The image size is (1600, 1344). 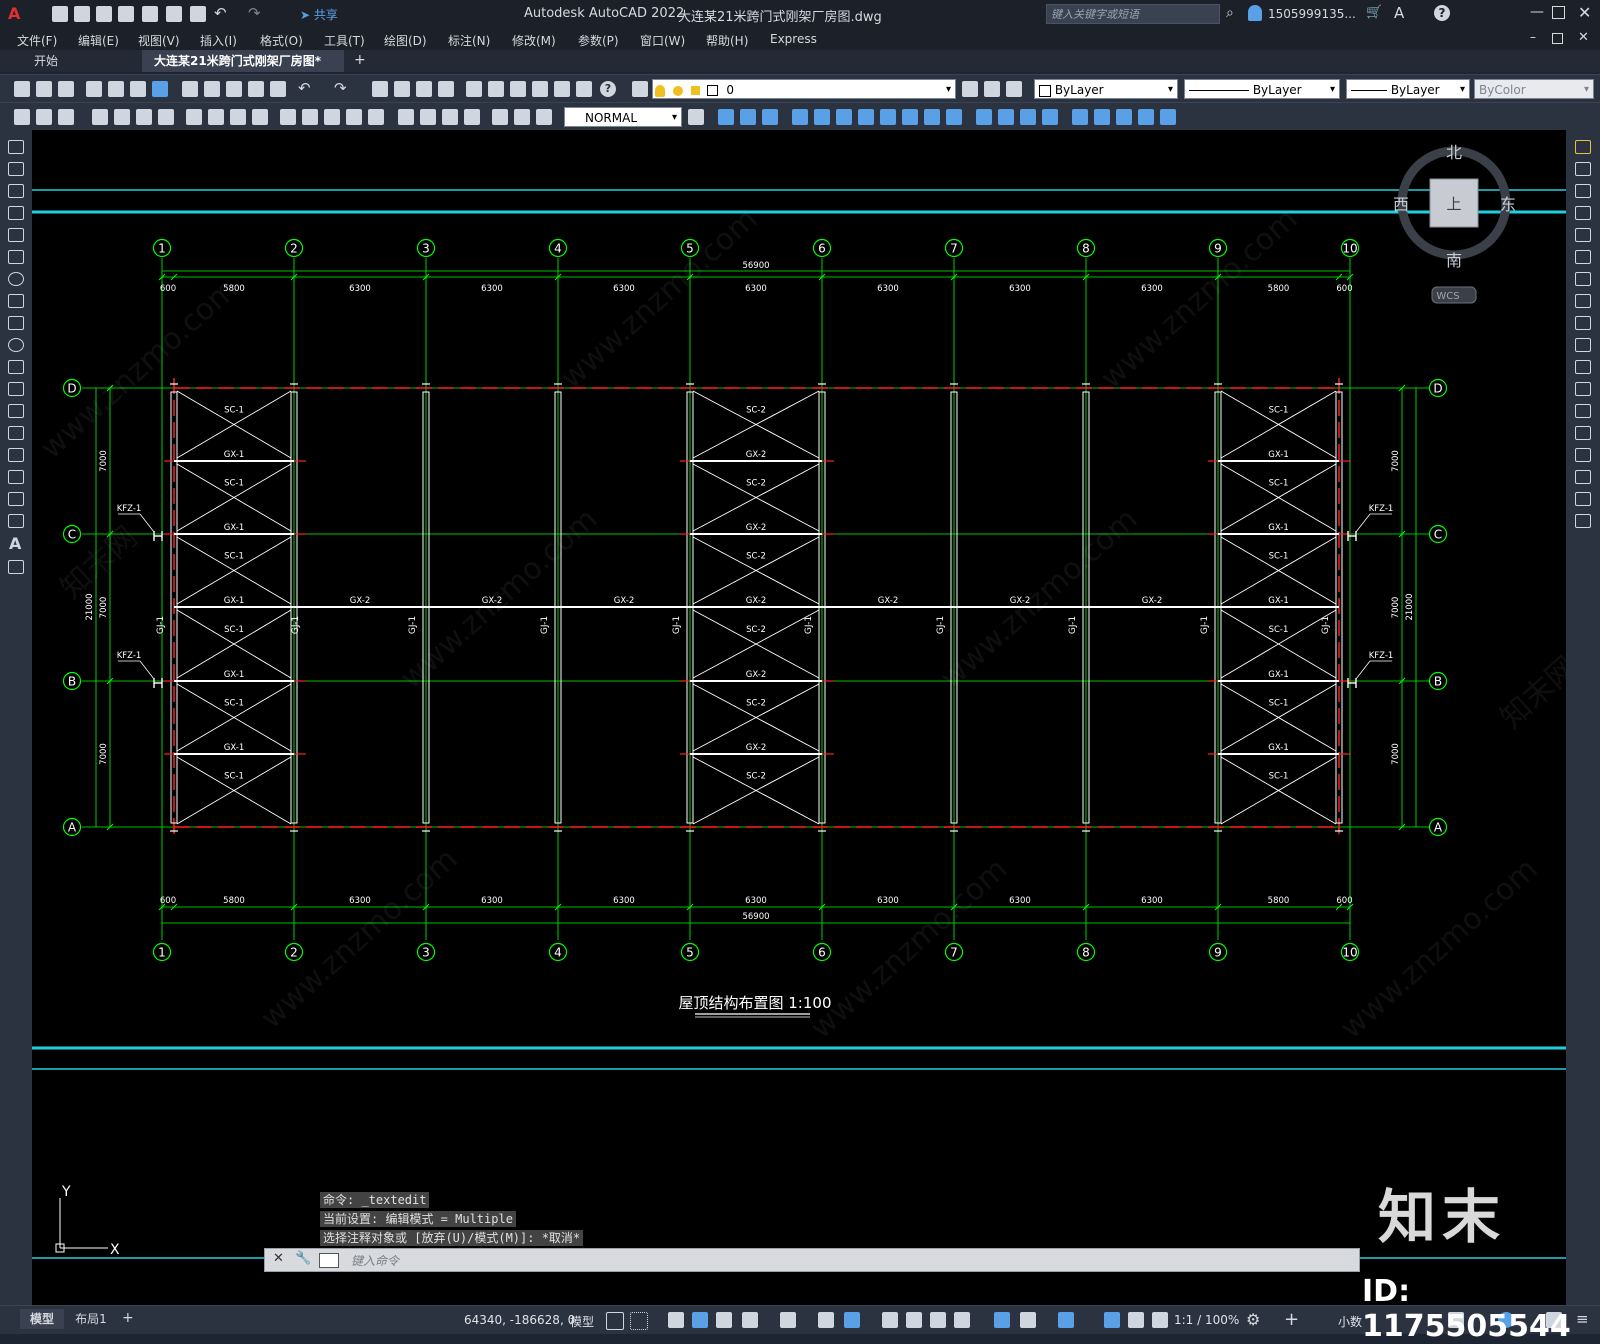 What do you see at coordinates (1146, 117) in the screenshot?
I see `3d-imprint-icon` at bounding box center [1146, 117].